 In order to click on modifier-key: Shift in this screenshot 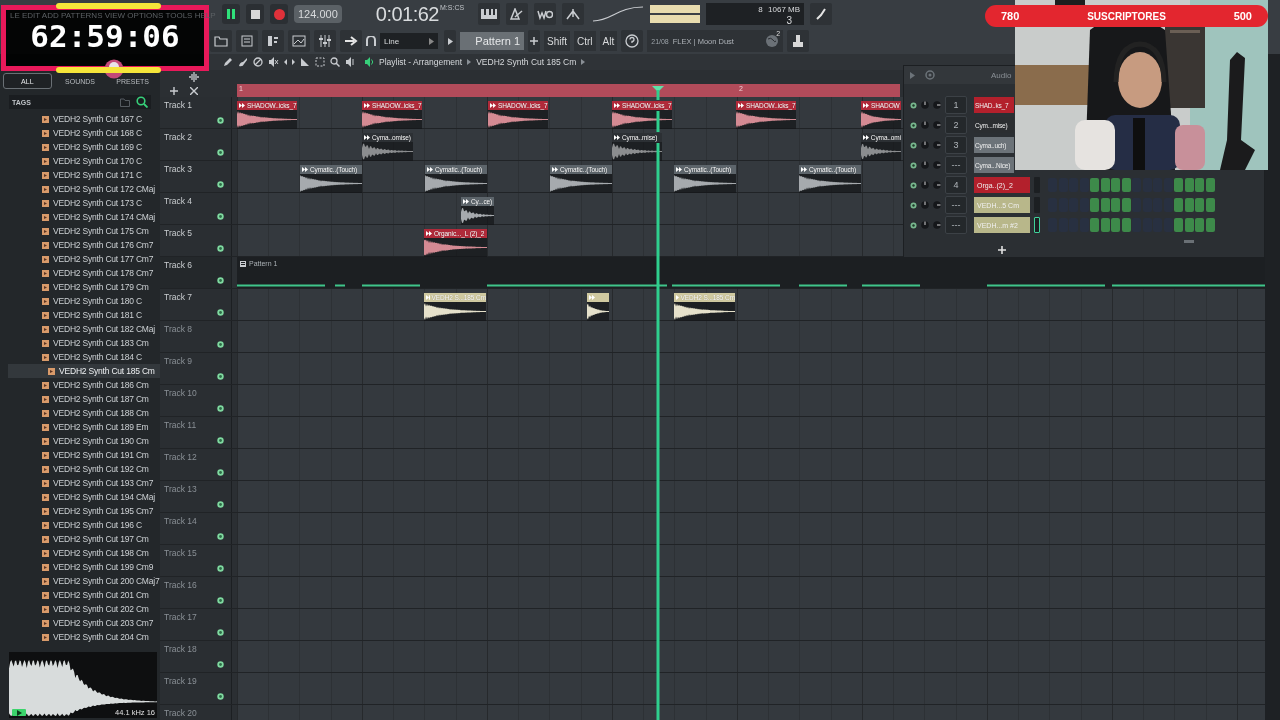, I will do `click(557, 41)`.